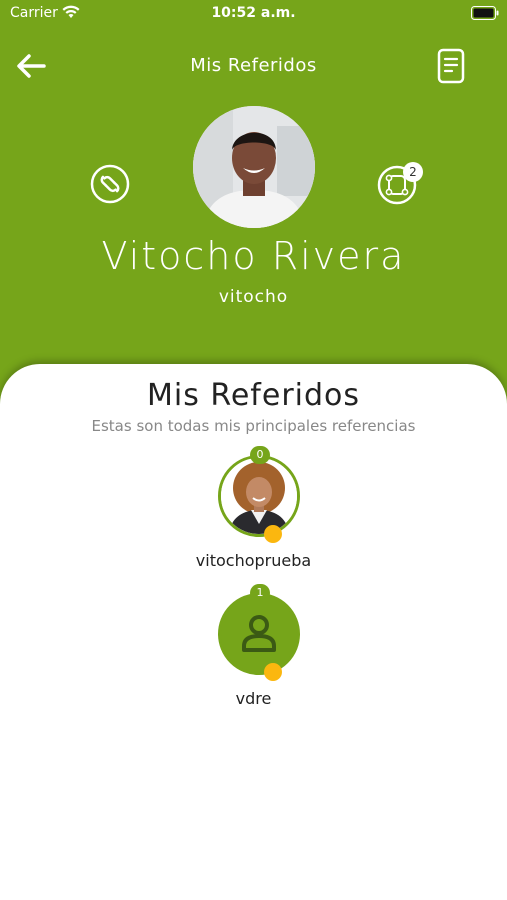 The width and height of the screenshot is (507, 900). I want to click on referral-username: vdre, so click(253, 698).